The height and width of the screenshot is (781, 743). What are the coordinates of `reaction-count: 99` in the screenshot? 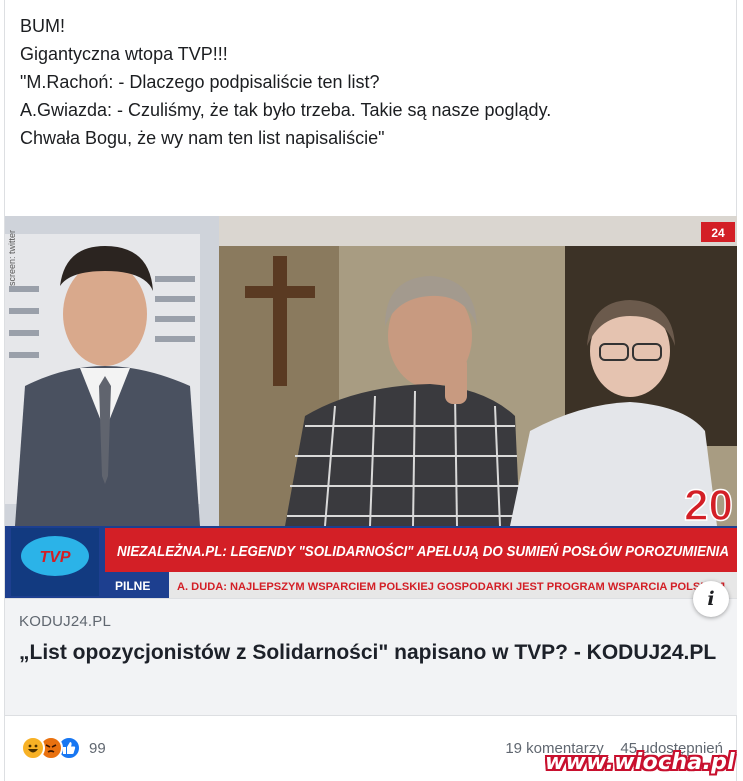 It's located at (97, 748).